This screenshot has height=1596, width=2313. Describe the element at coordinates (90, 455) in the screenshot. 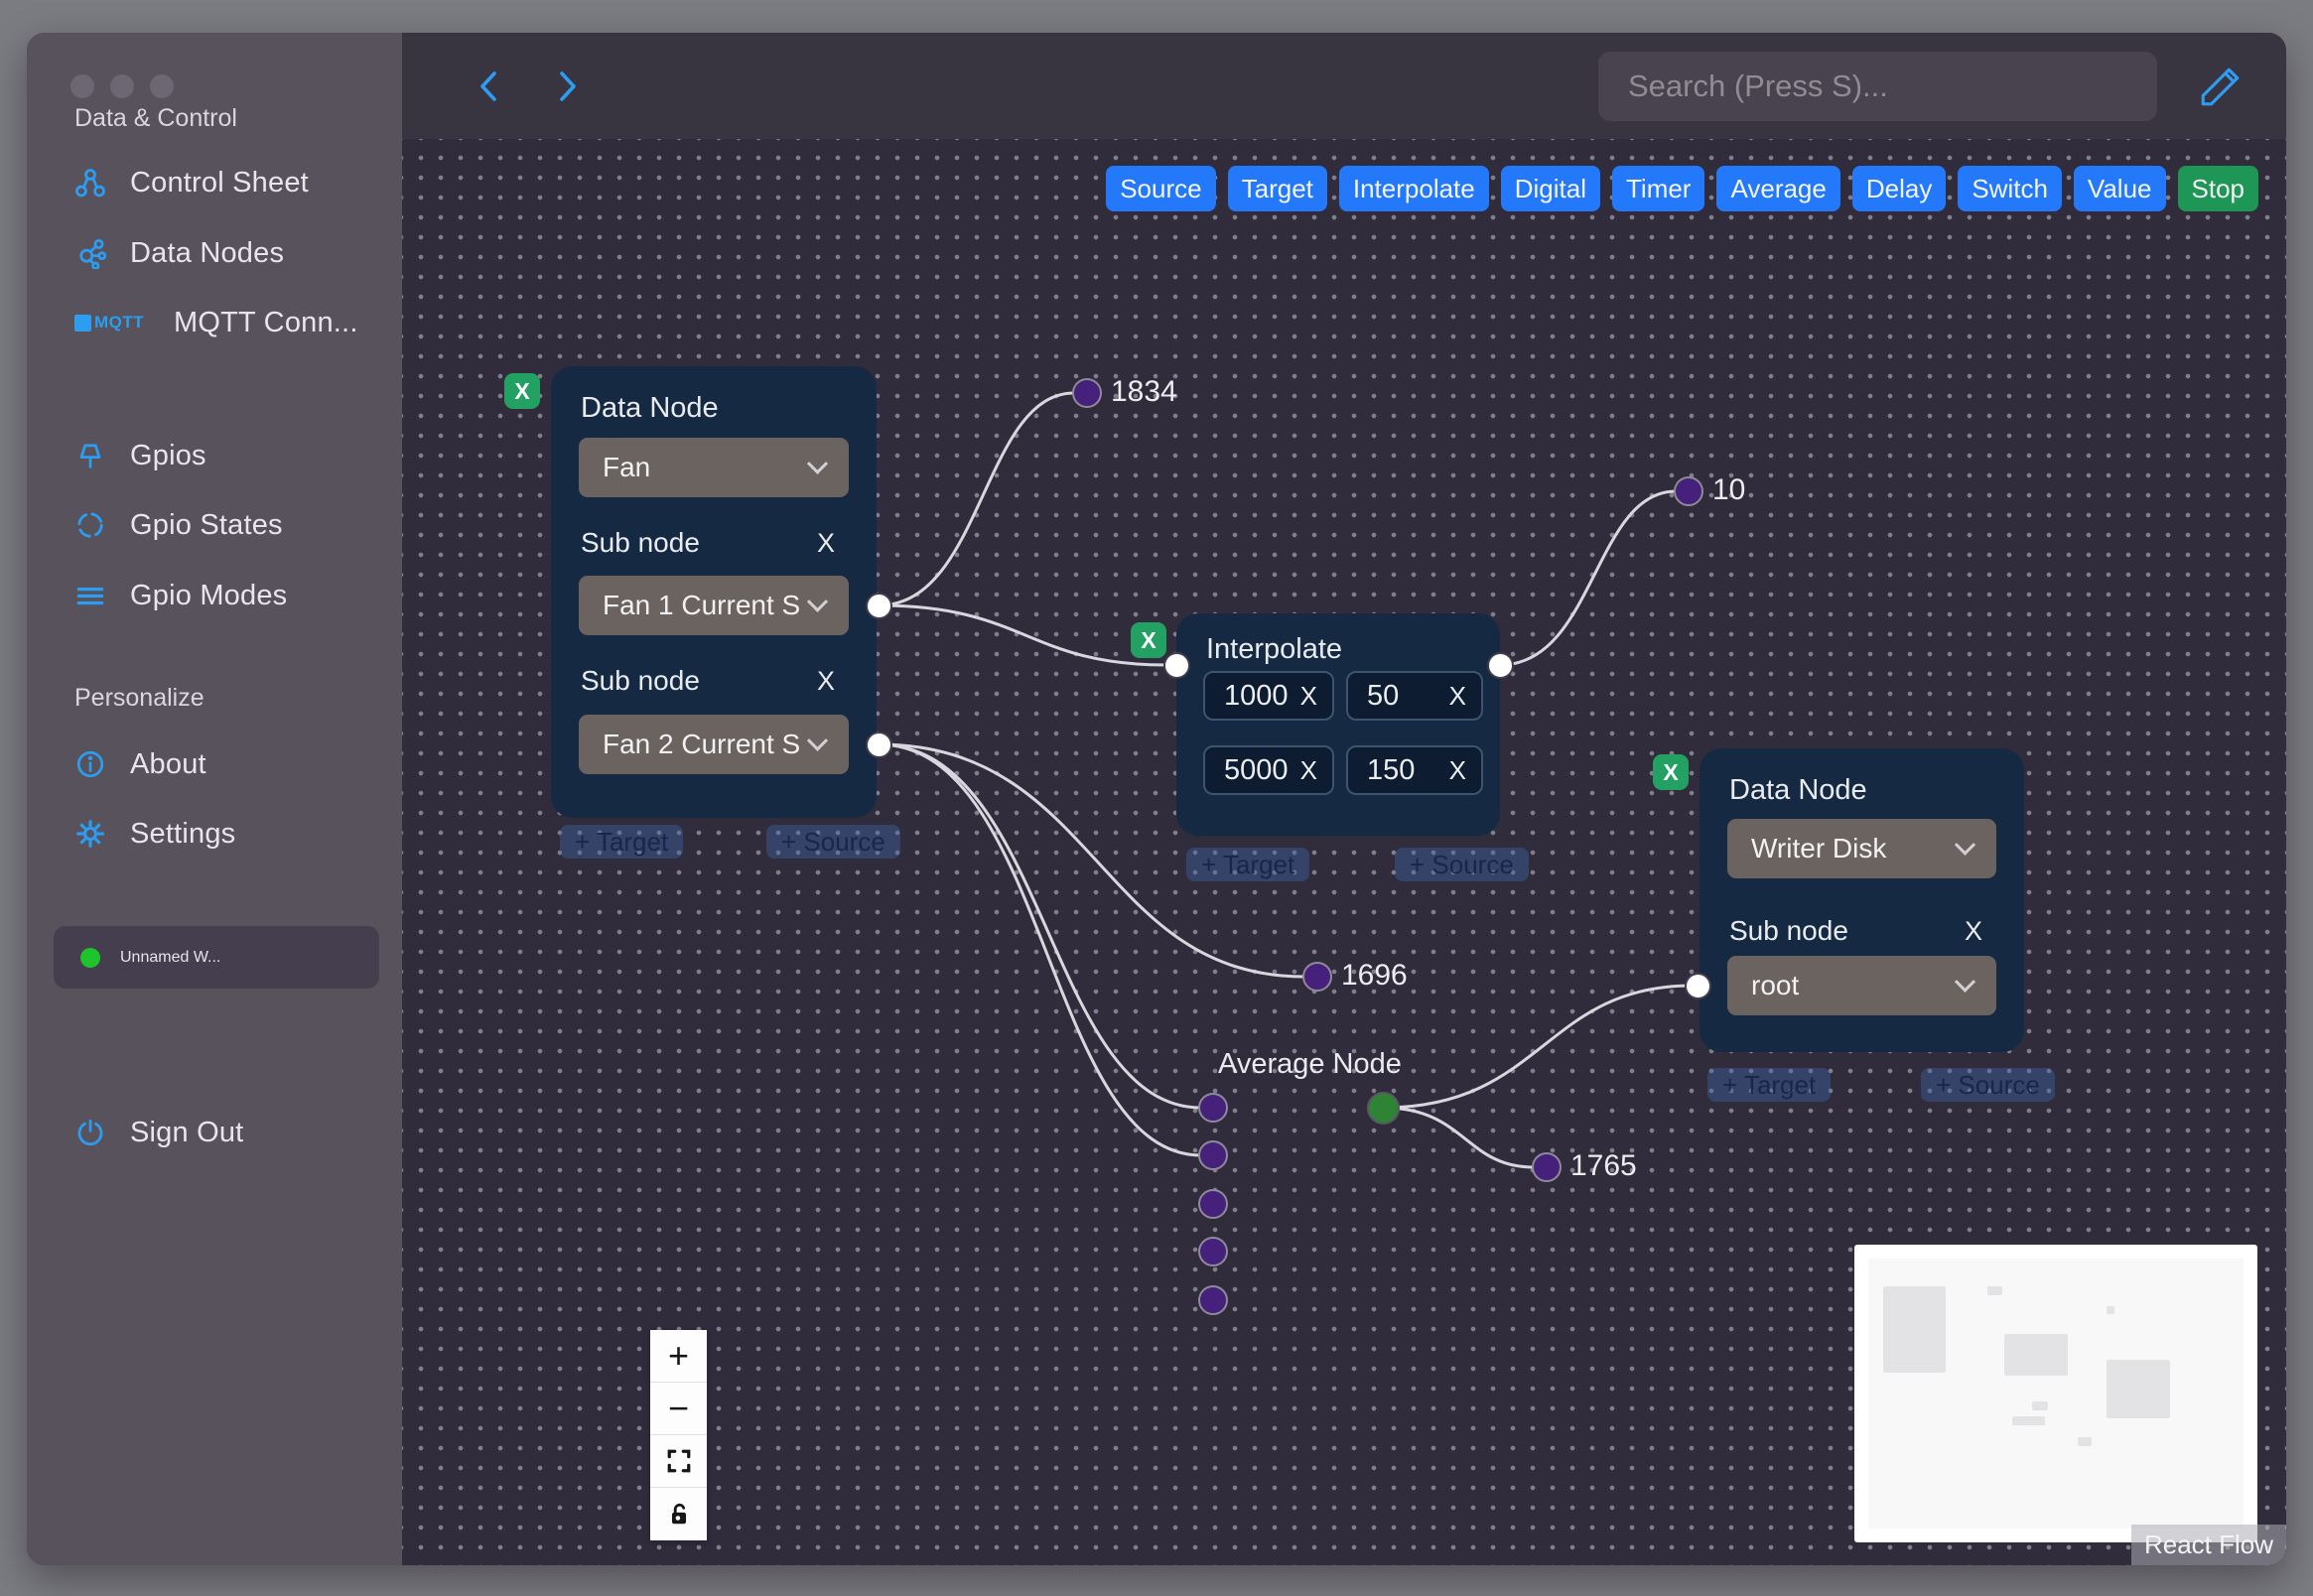

I see `pin-icon` at that location.